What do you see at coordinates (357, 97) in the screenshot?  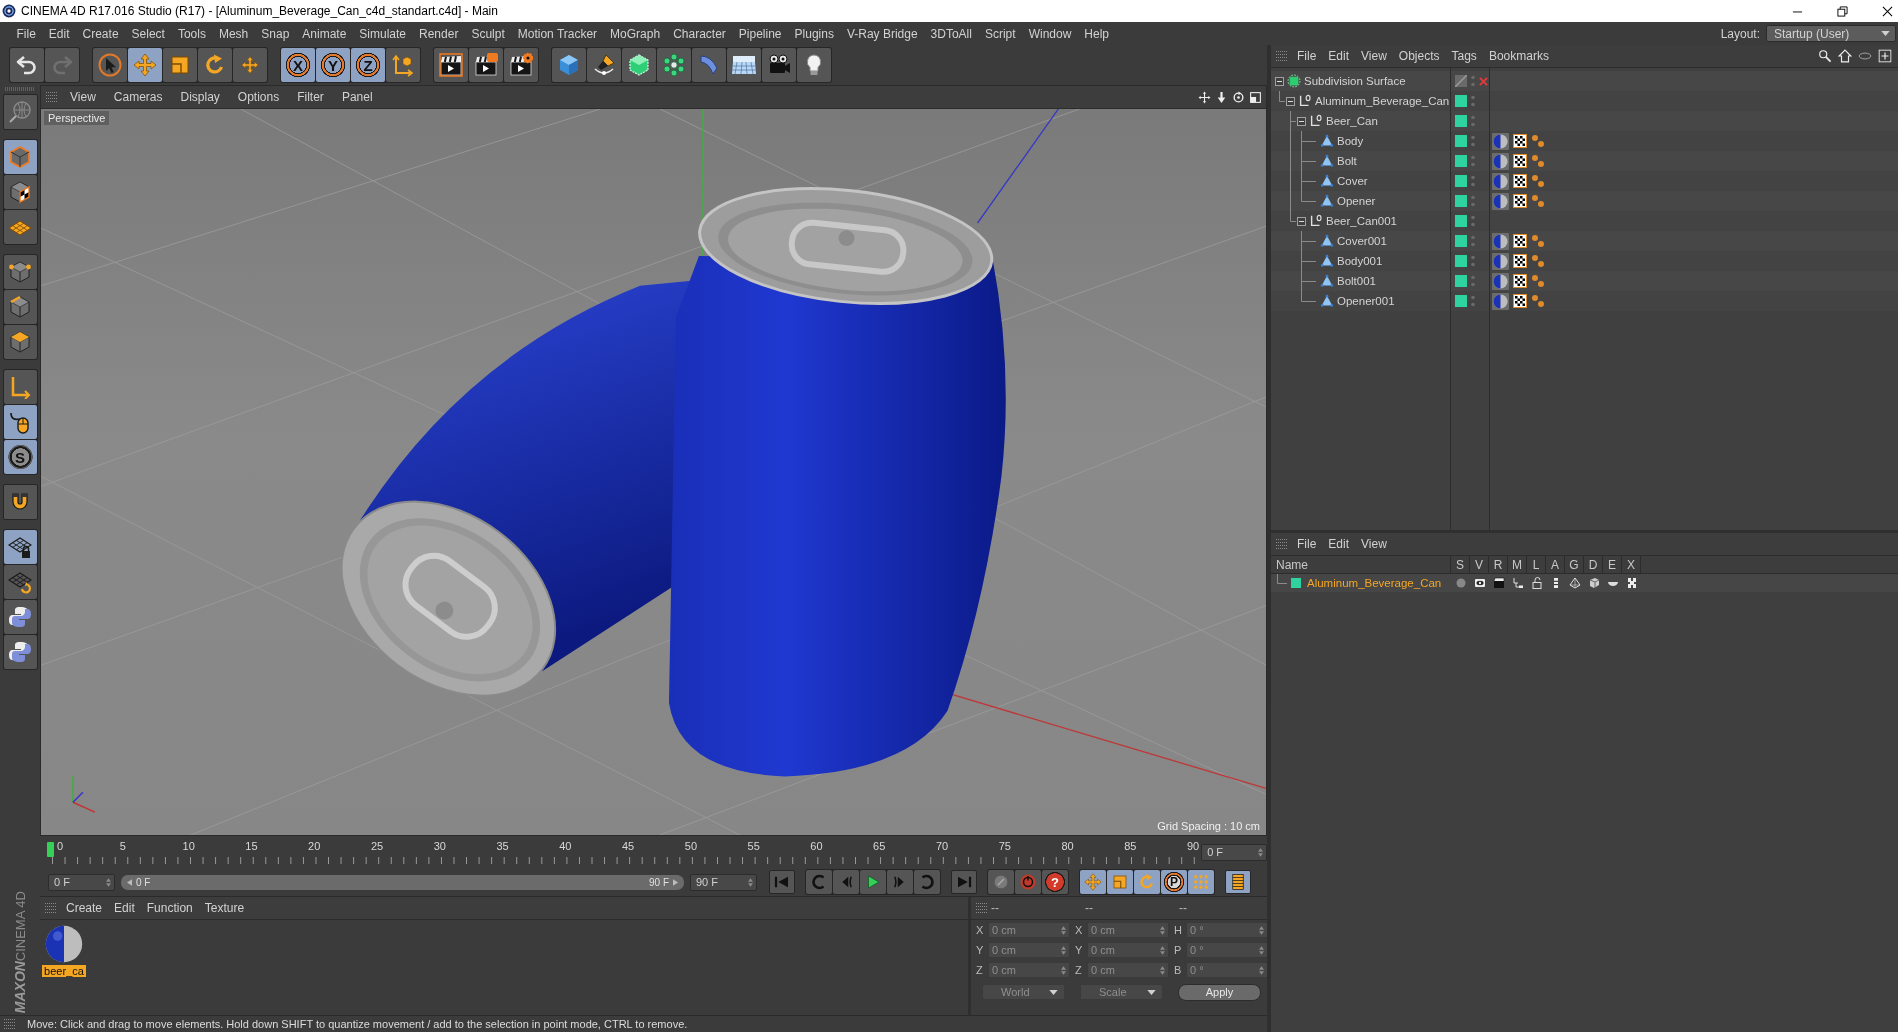 I see `menu-item: Panel` at bounding box center [357, 97].